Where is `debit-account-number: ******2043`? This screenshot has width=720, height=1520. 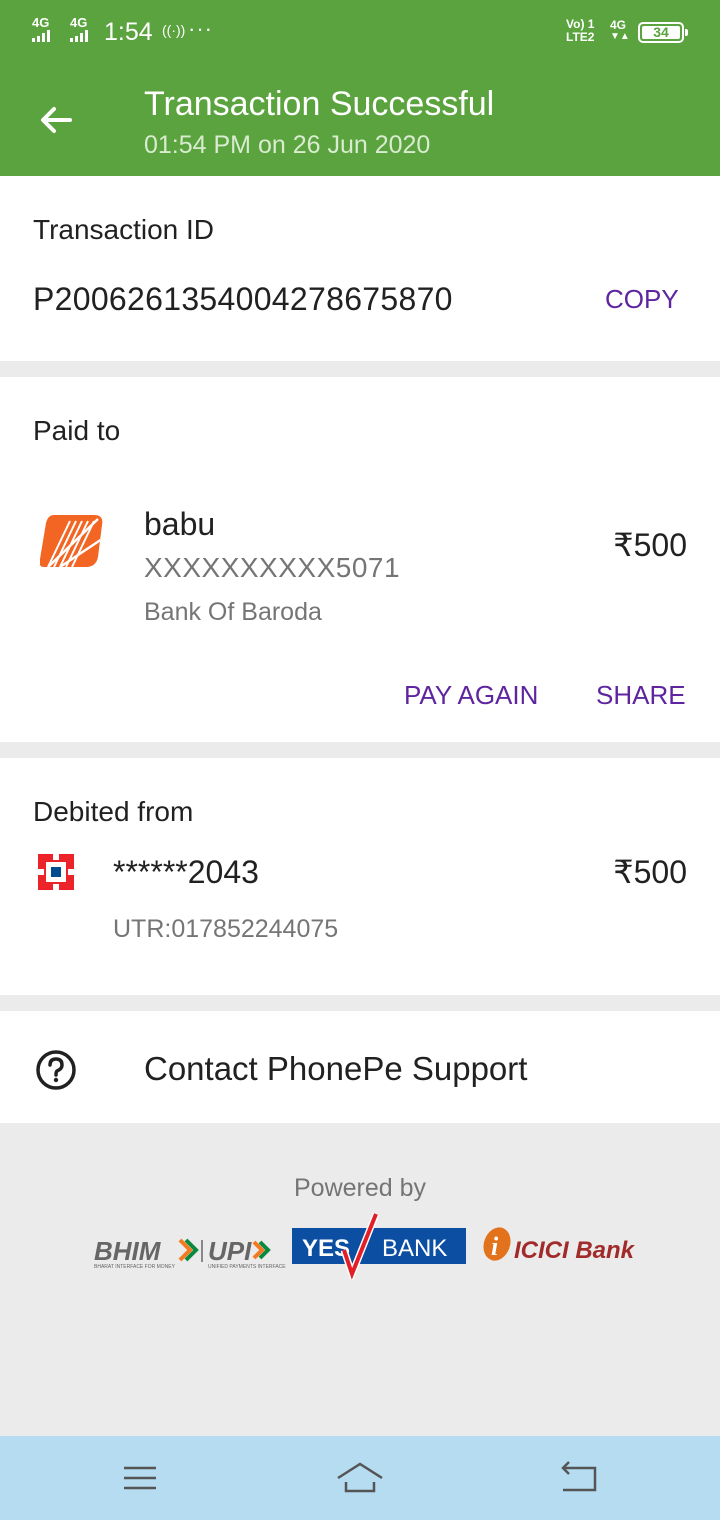 debit-account-number: ******2043 is located at coordinates (186, 872).